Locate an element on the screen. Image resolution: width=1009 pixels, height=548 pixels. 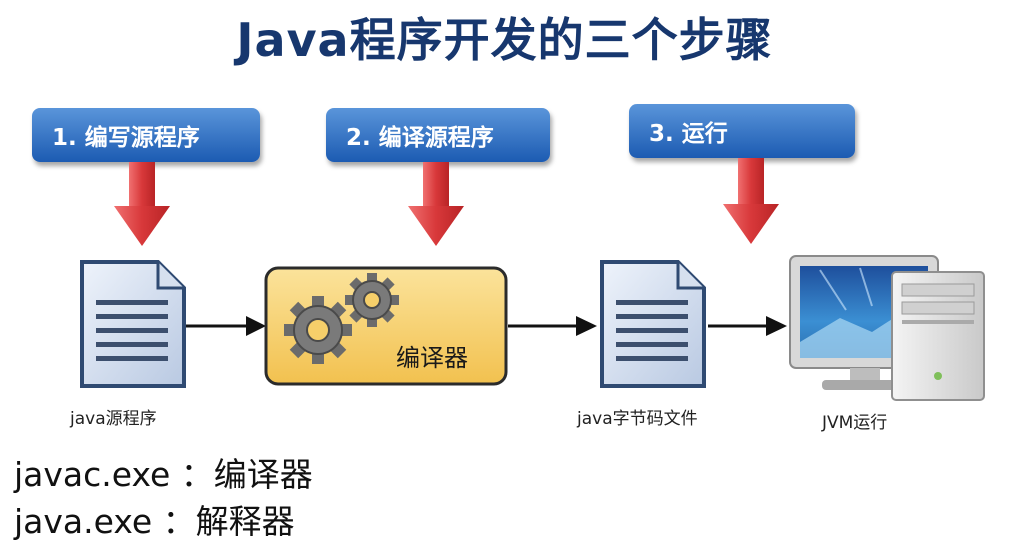
note-javac: javac.exe ：编译器 is located at coordinates (163, 474).